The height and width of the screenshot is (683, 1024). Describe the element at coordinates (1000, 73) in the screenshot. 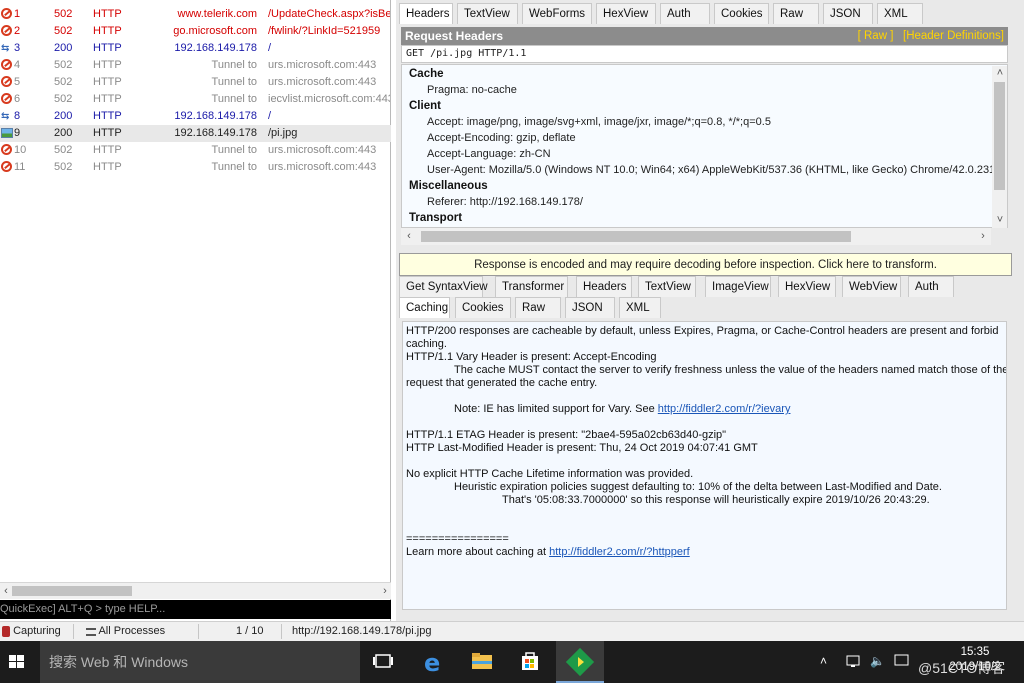

I see `scroll-up-icon: ˄` at that location.